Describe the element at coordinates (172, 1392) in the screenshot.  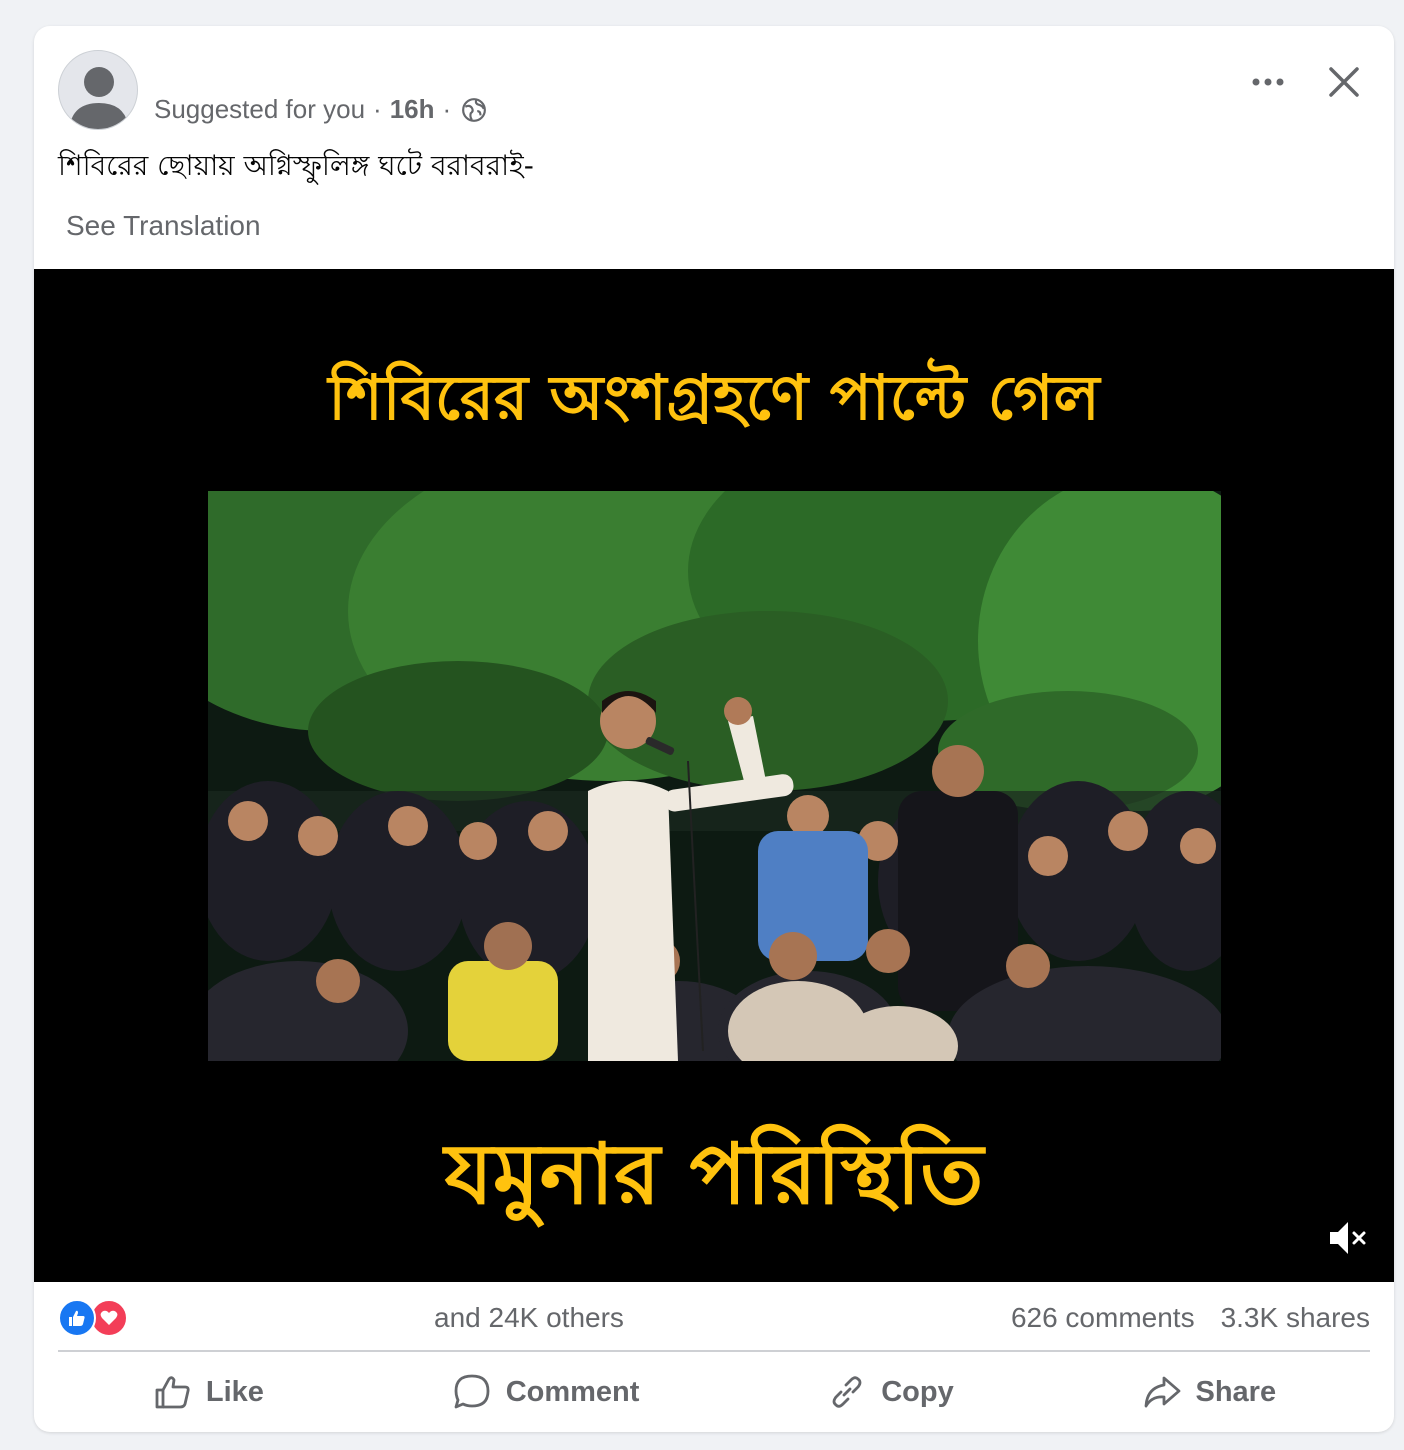
I see `thumbs-up-icon` at that location.